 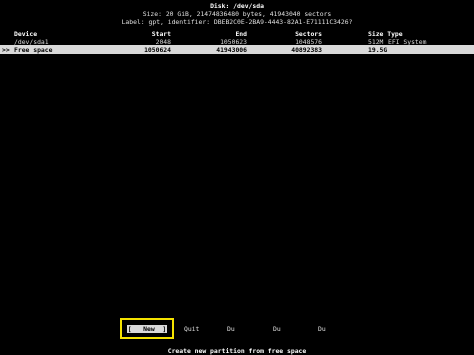 What do you see at coordinates (378, 50) in the screenshot?
I see `row-size: 19.5G` at bounding box center [378, 50].